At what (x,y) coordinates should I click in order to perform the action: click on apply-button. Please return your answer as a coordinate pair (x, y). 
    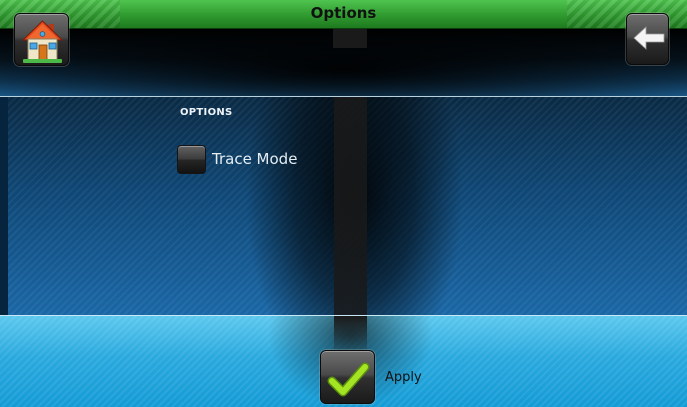
    Looking at the image, I should click on (347, 377).